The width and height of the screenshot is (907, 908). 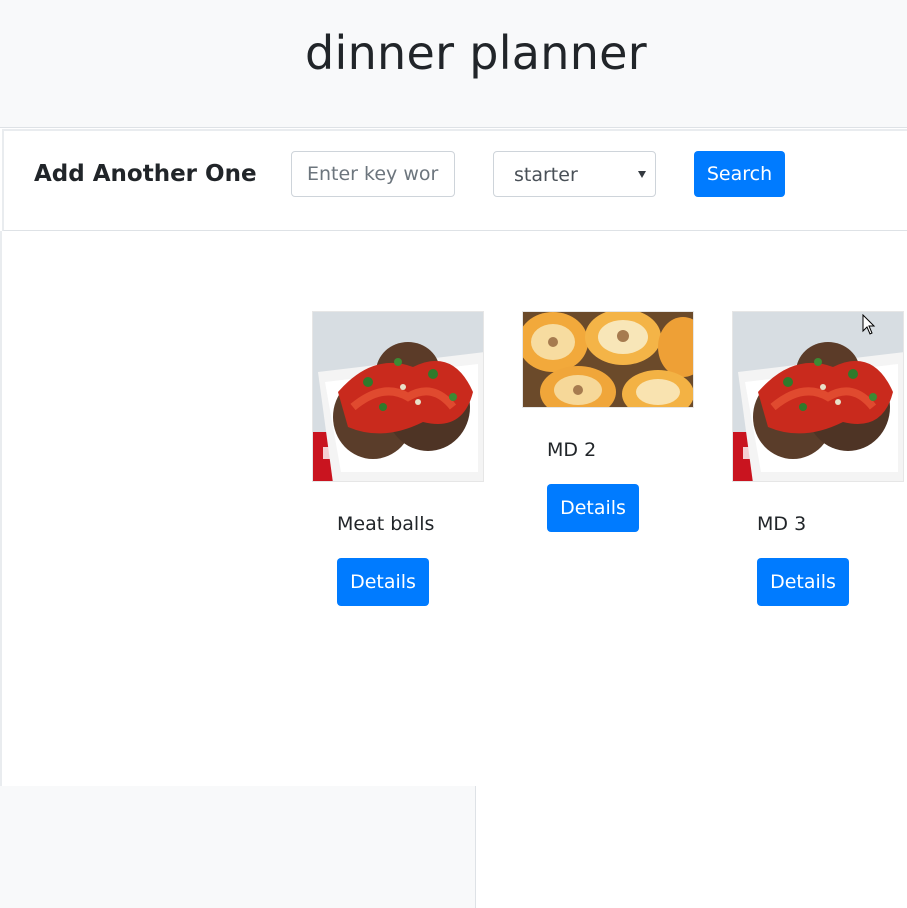 I want to click on dish-card: Meat balls Details, so click(x=398, y=461).